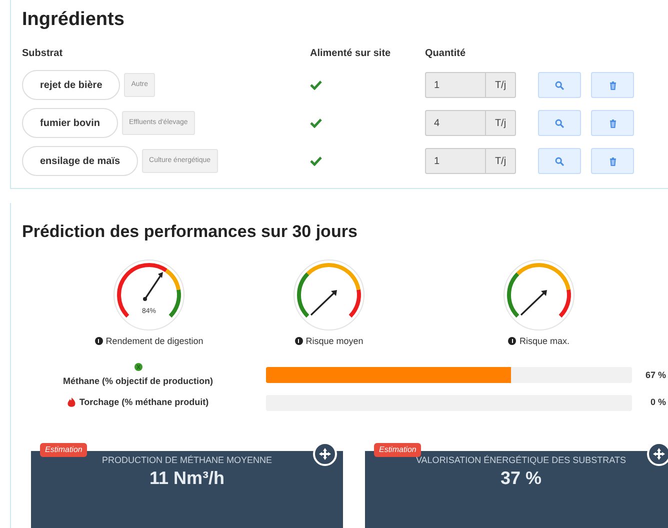  Describe the element at coordinates (71, 85) in the screenshot. I see `substrate-name: rejet de bière` at that location.